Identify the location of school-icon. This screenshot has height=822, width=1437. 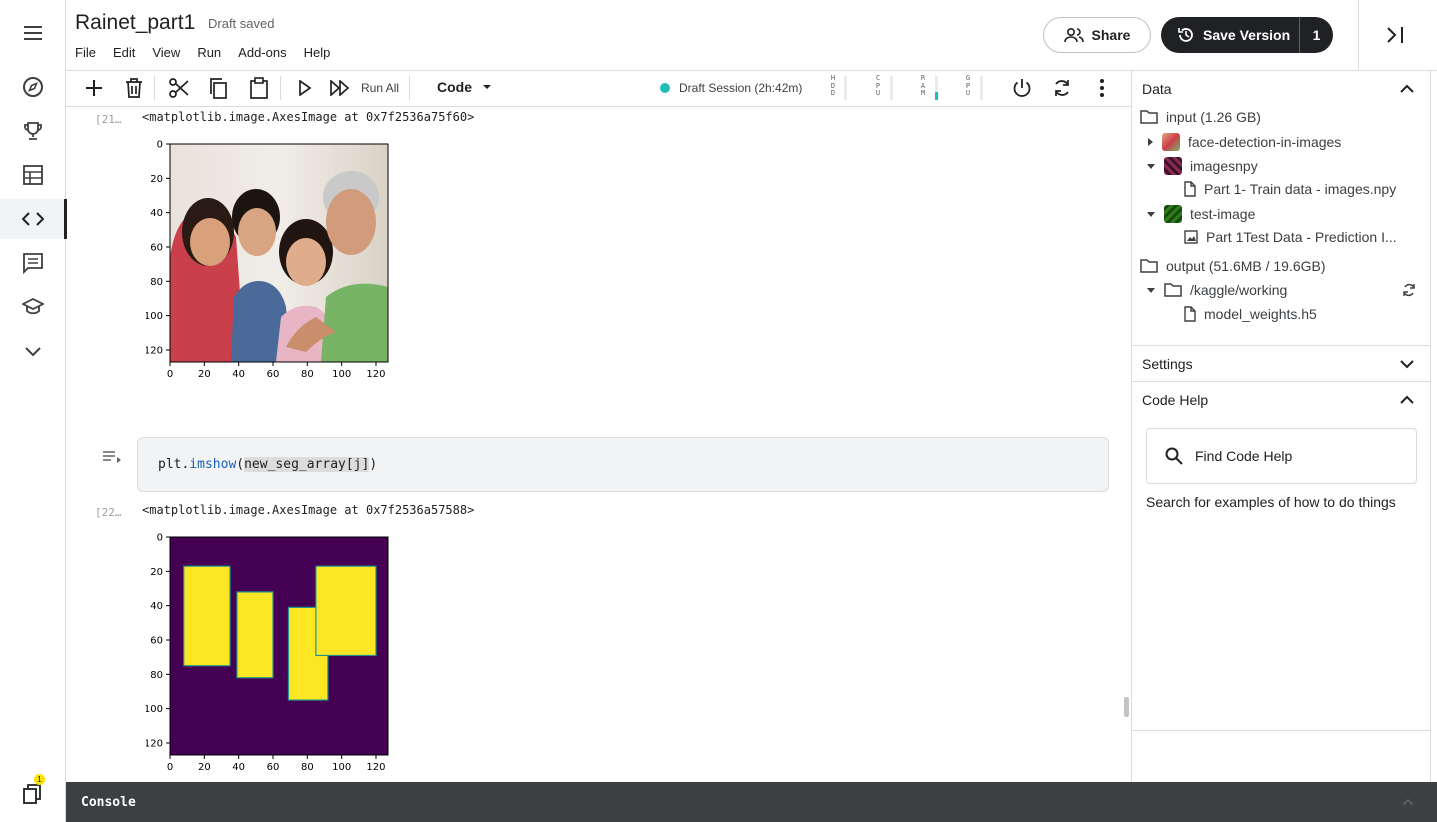
(33, 307).